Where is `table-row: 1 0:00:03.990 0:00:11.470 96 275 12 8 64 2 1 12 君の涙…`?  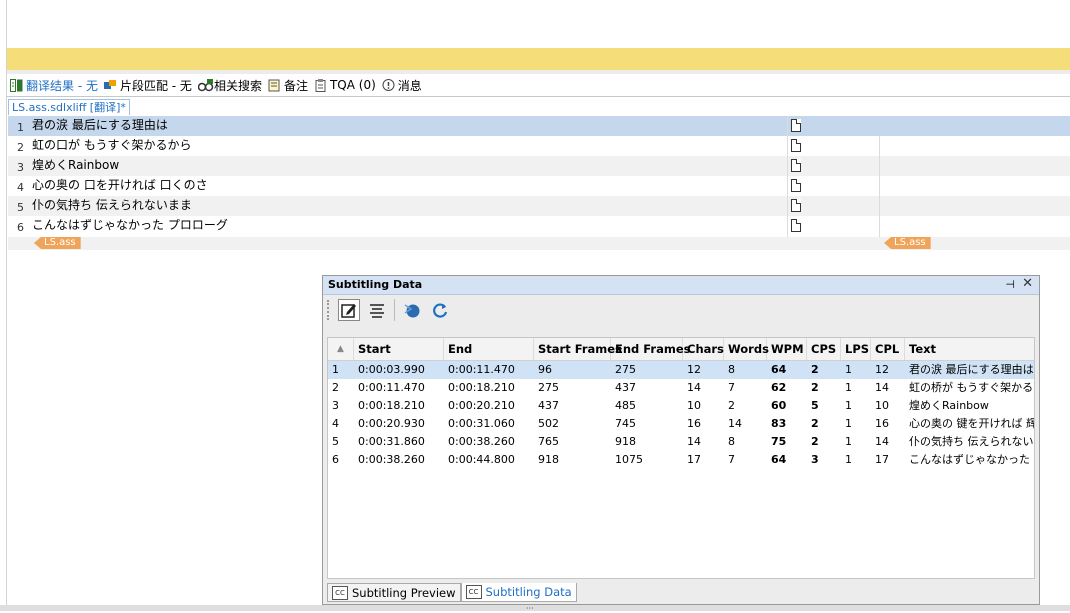 table-row: 1 0:00:03.990 0:00:11.470 96 275 12 8 64 2 1 12 君の涙… is located at coordinates (681, 370).